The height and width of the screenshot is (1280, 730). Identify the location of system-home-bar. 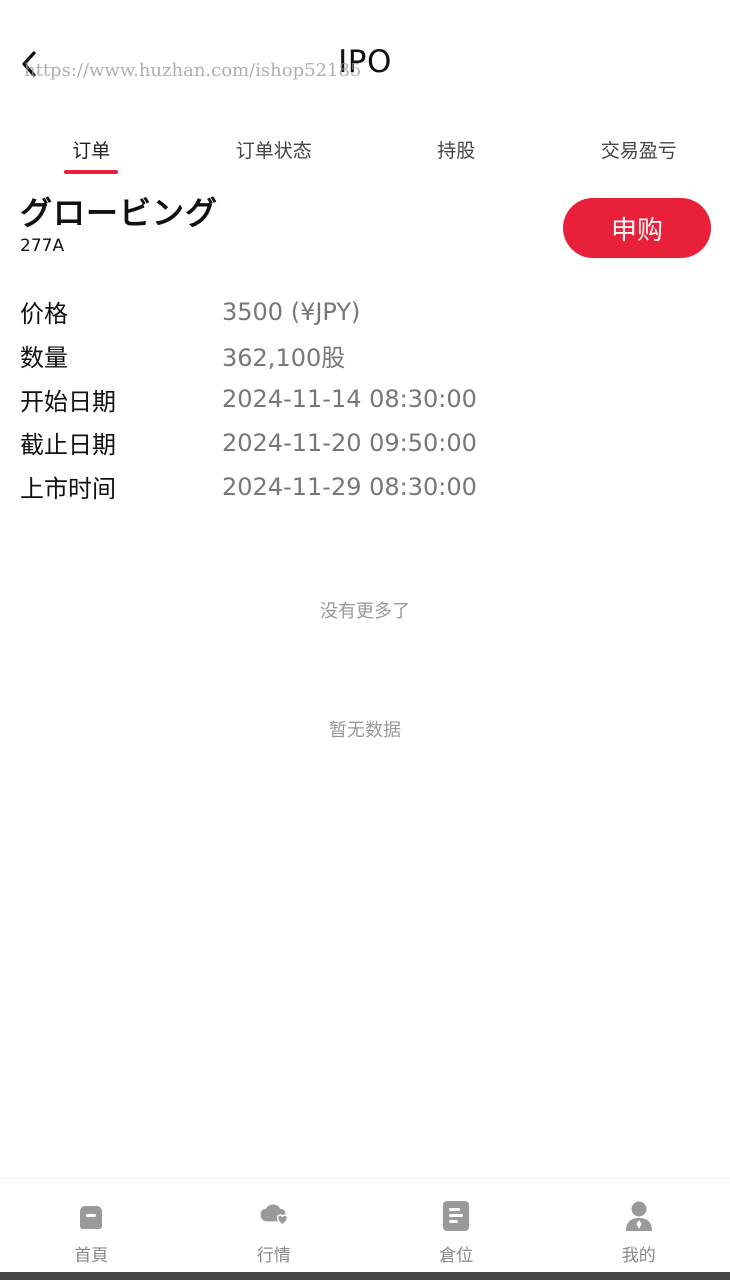
(365, 1276).